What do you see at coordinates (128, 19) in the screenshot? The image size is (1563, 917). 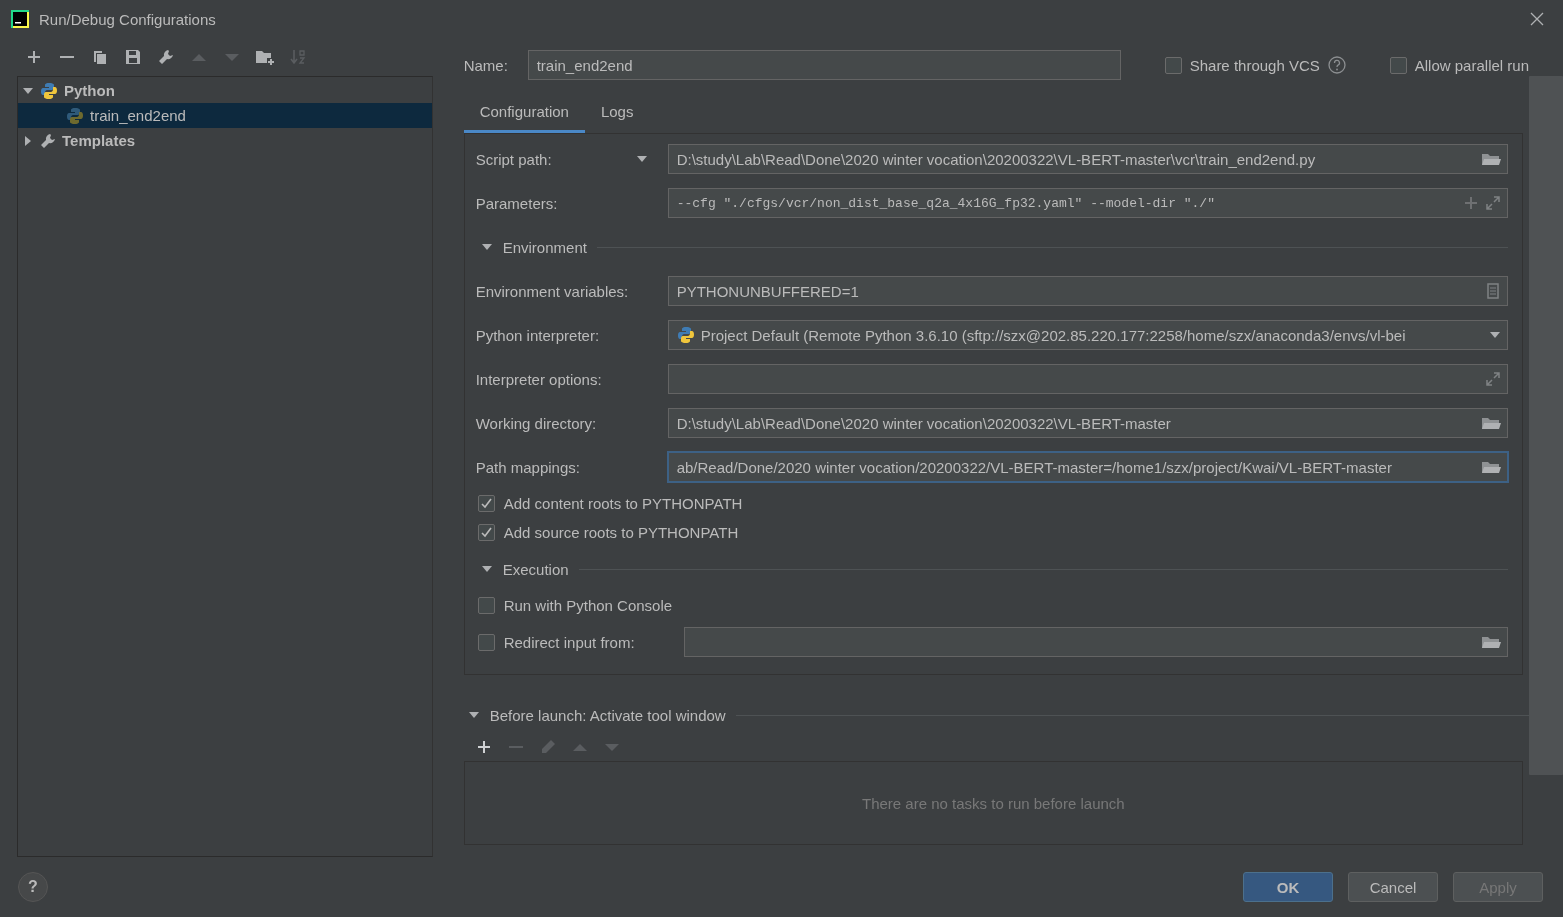 I see `window-title: Run/Debug Configurations` at bounding box center [128, 19].